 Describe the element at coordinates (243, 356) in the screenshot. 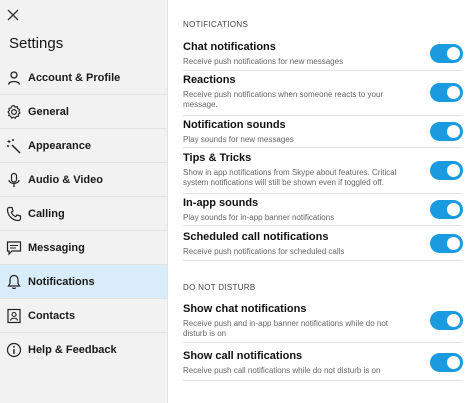

I see `setting-title: Show call notifications` at that location.